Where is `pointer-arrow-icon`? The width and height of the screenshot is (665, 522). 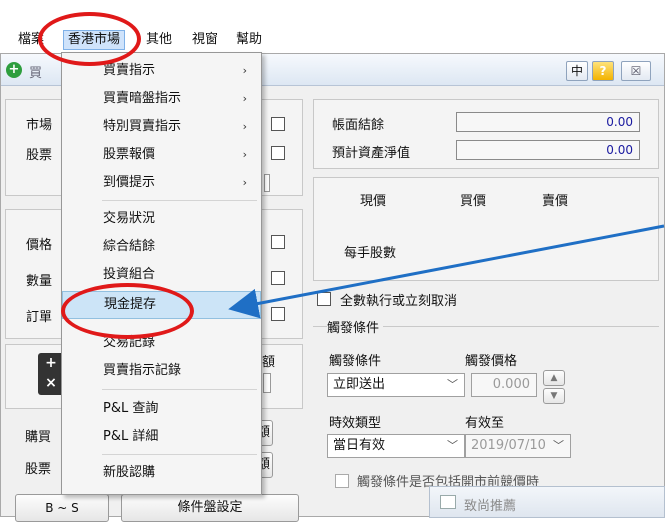 pointer-arrow-icon is located at coordinates (446, 271).